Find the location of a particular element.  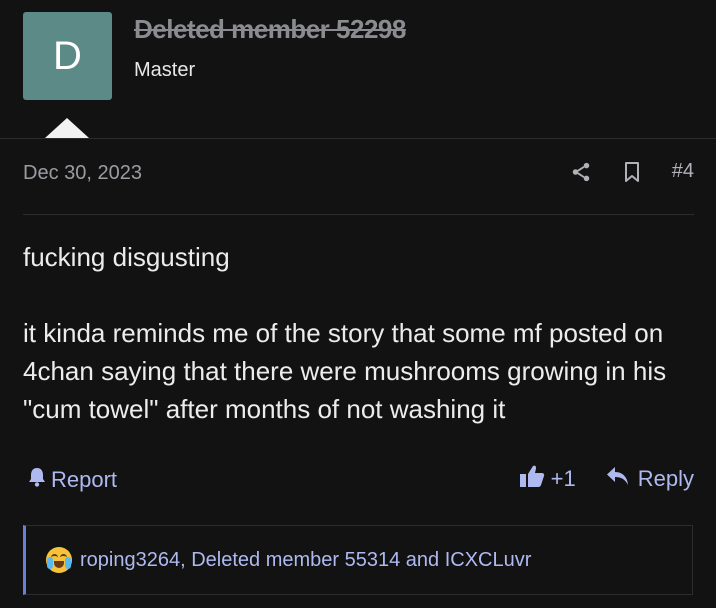

report-label: Report is located at coordinates (84, 479).